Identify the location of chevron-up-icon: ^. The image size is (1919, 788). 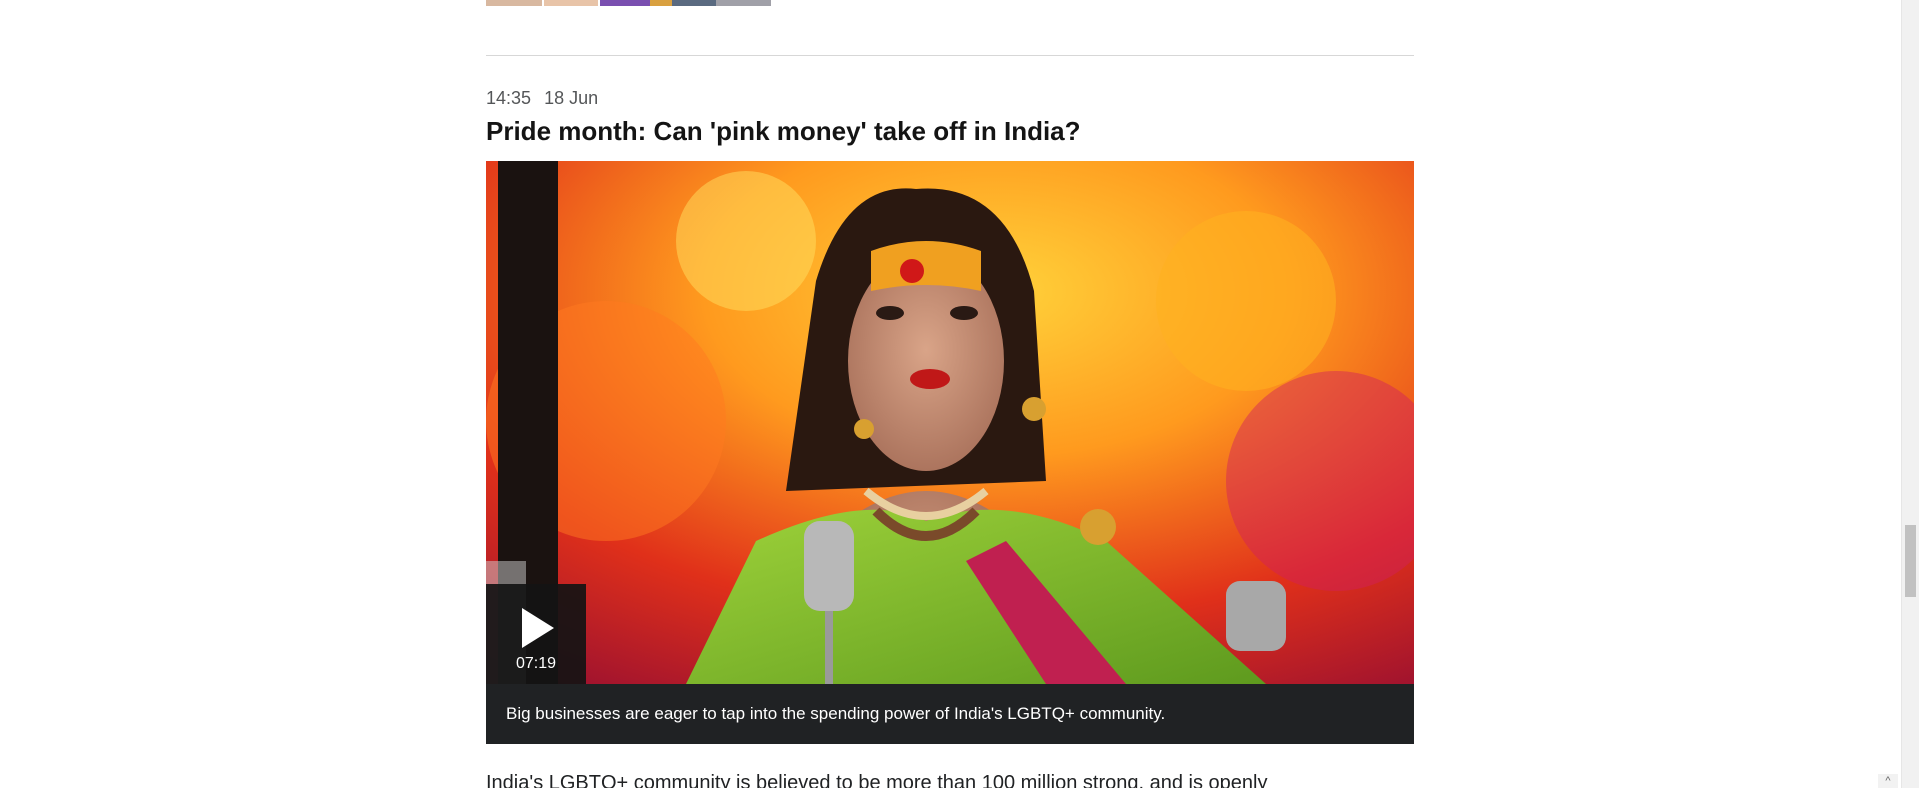
(1888, 781).